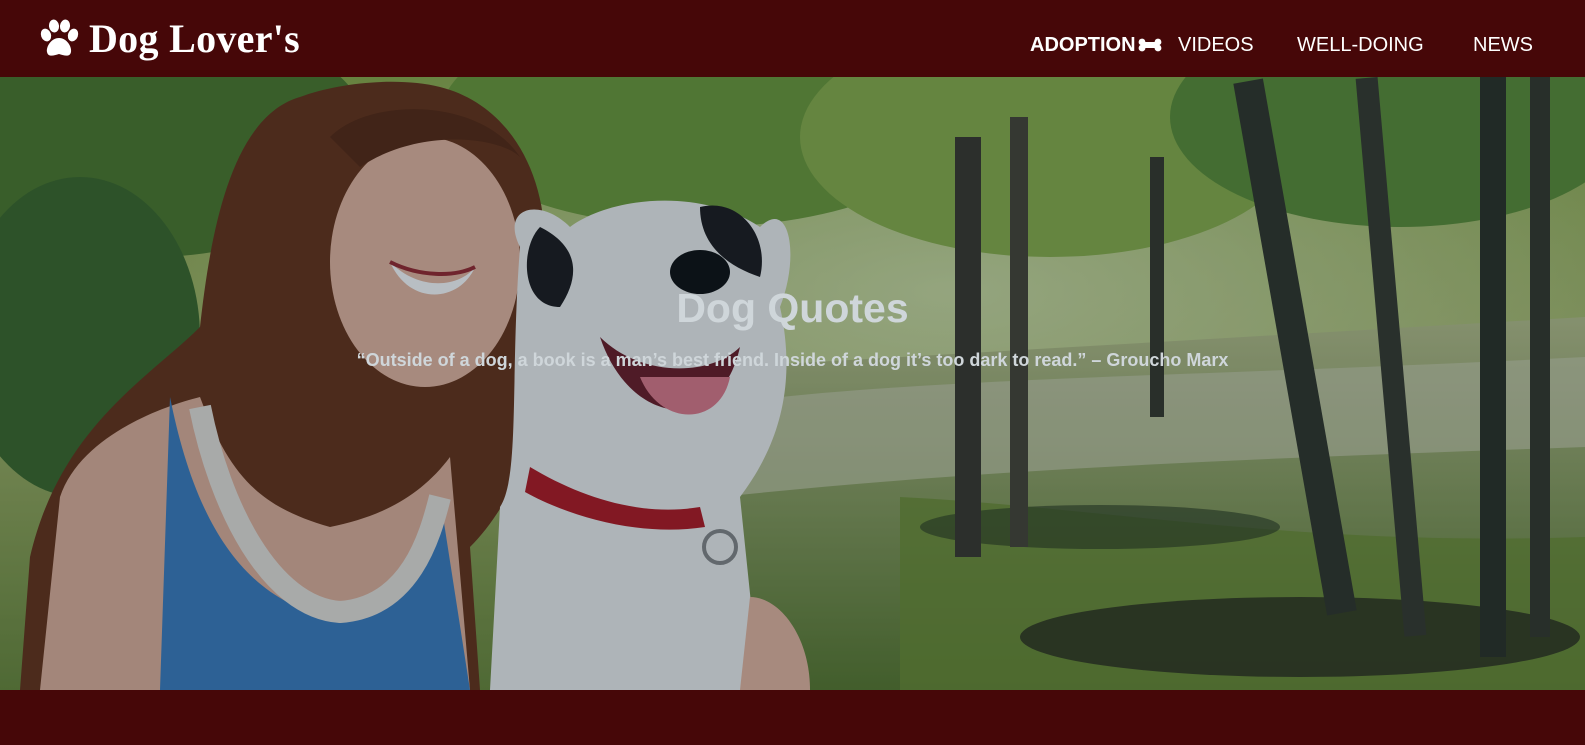  What do you see at coordinates (1216, 45) in the screenshot?
I see `nav-item-videos: VIDEOS` at bounding box center [1216, 45].